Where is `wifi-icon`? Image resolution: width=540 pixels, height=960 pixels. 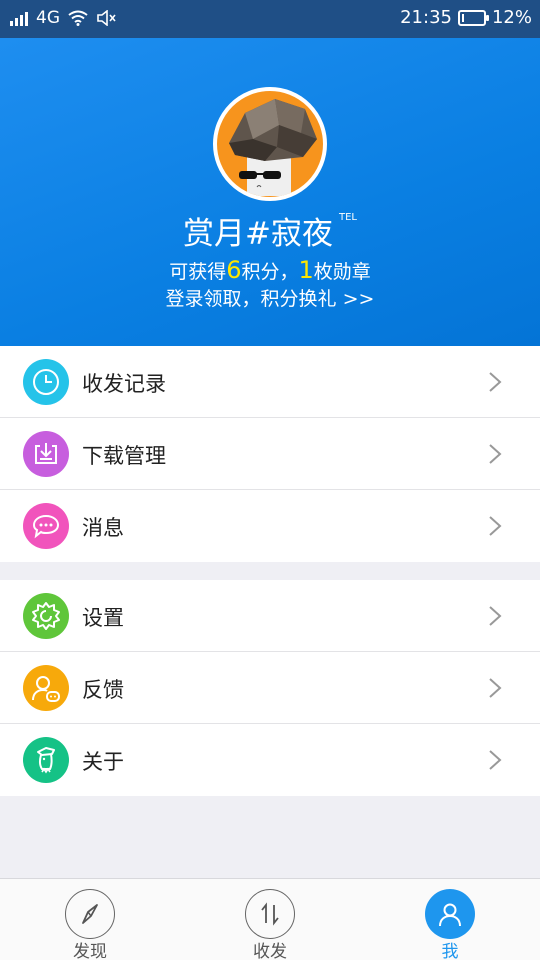
wifi-icon is located at coordinates (78, 18).